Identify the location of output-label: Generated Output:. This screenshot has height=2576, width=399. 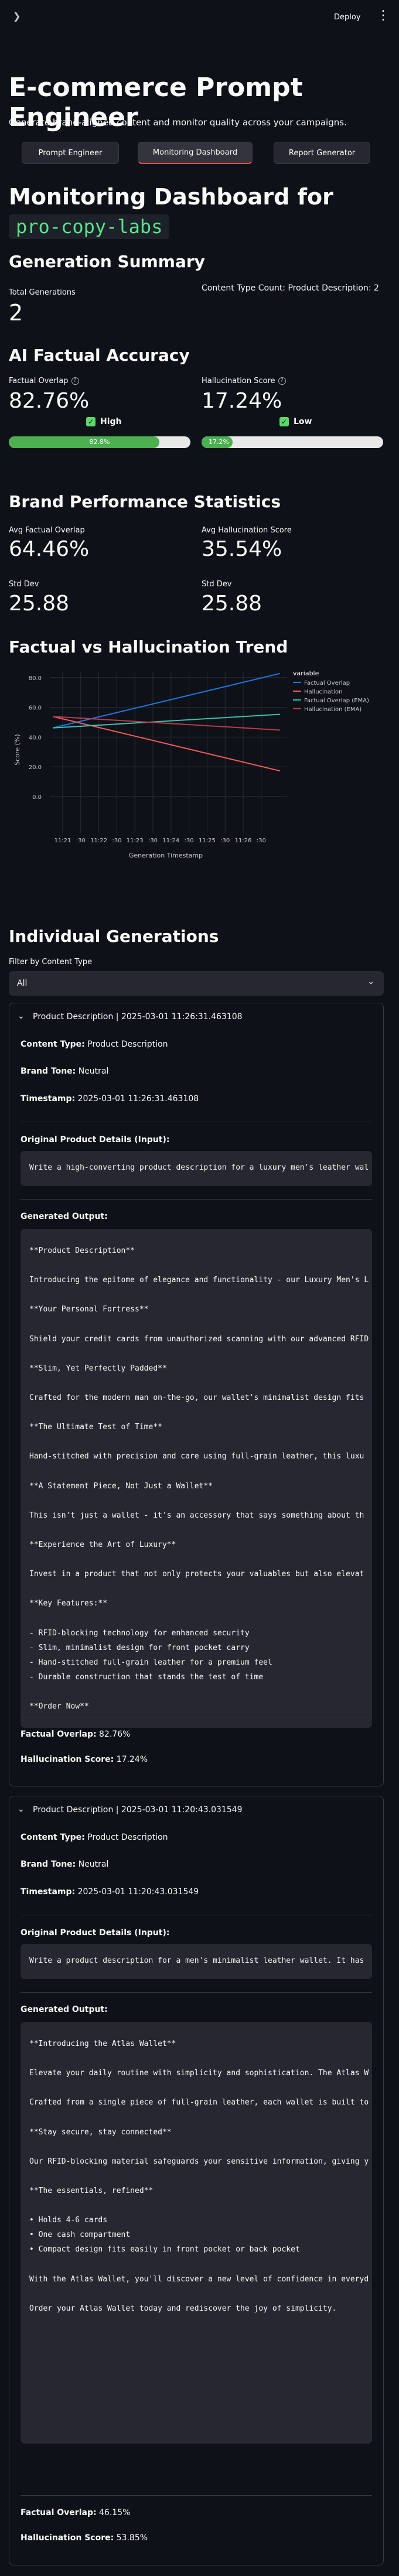
(64, 1217).